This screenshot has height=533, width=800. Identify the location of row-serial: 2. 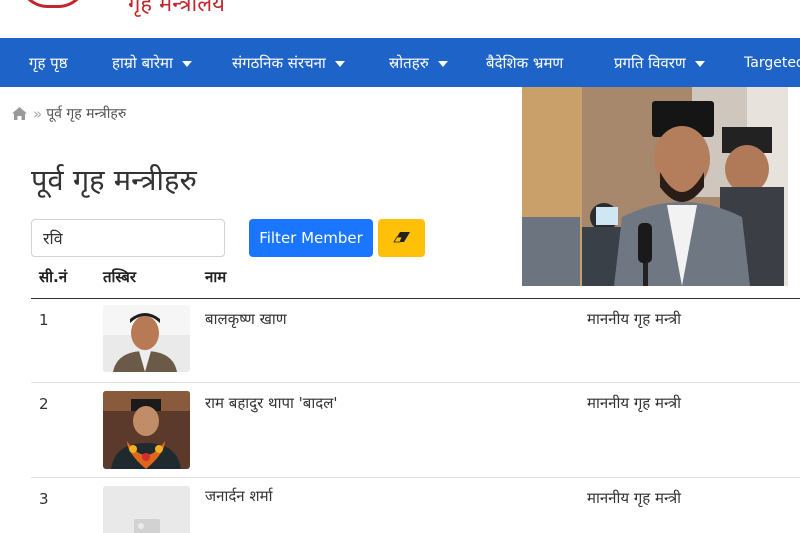
(44, 404).